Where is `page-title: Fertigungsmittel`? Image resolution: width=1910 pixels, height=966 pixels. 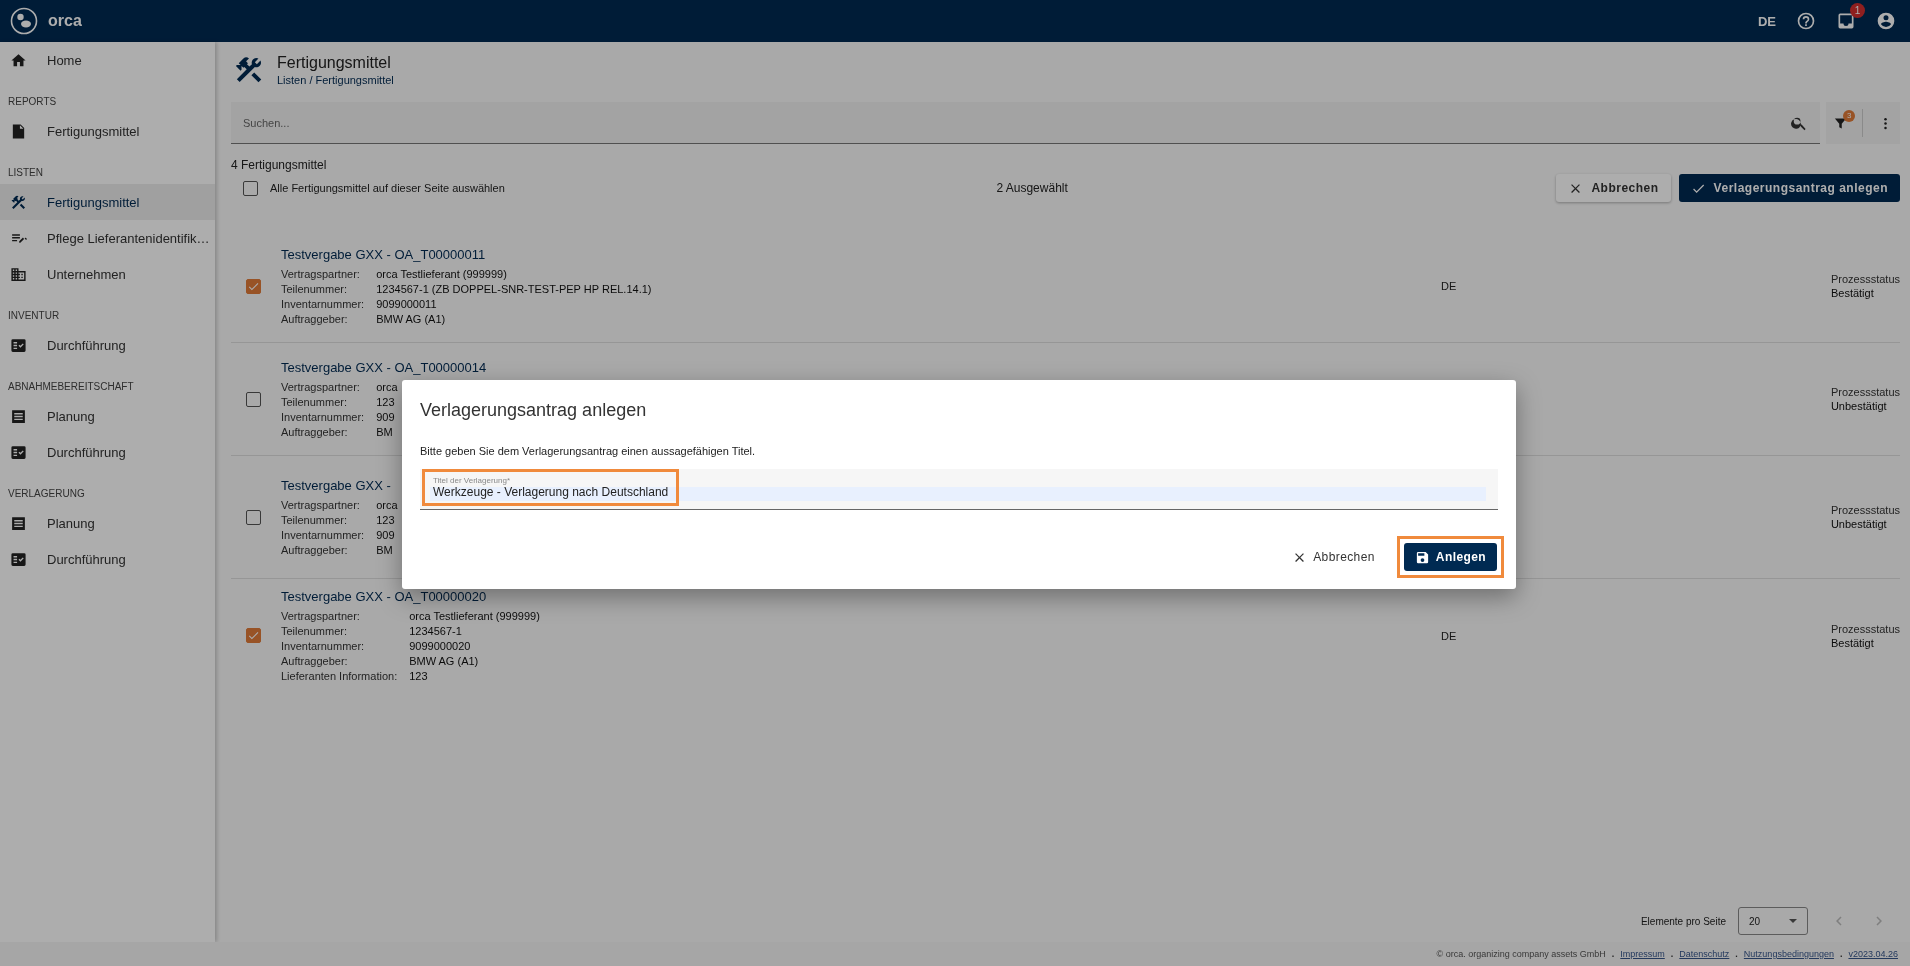
page-title: Fertigungsmittel is located at coordinates (334, 63).